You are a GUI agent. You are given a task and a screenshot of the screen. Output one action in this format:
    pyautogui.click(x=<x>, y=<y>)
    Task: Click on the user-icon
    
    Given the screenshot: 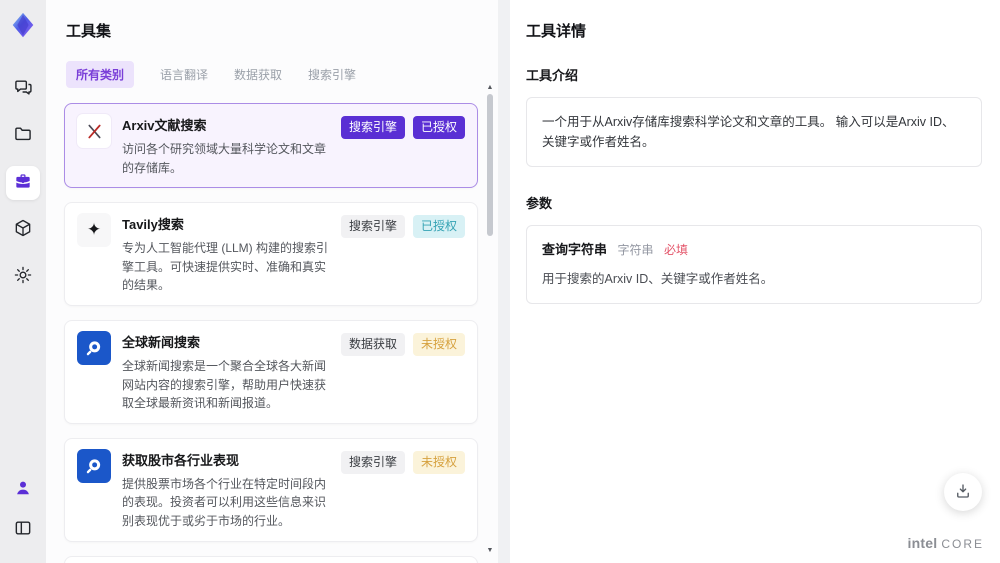 What is the action you would take?
    pyautogui.click(x=23, y=490)
    